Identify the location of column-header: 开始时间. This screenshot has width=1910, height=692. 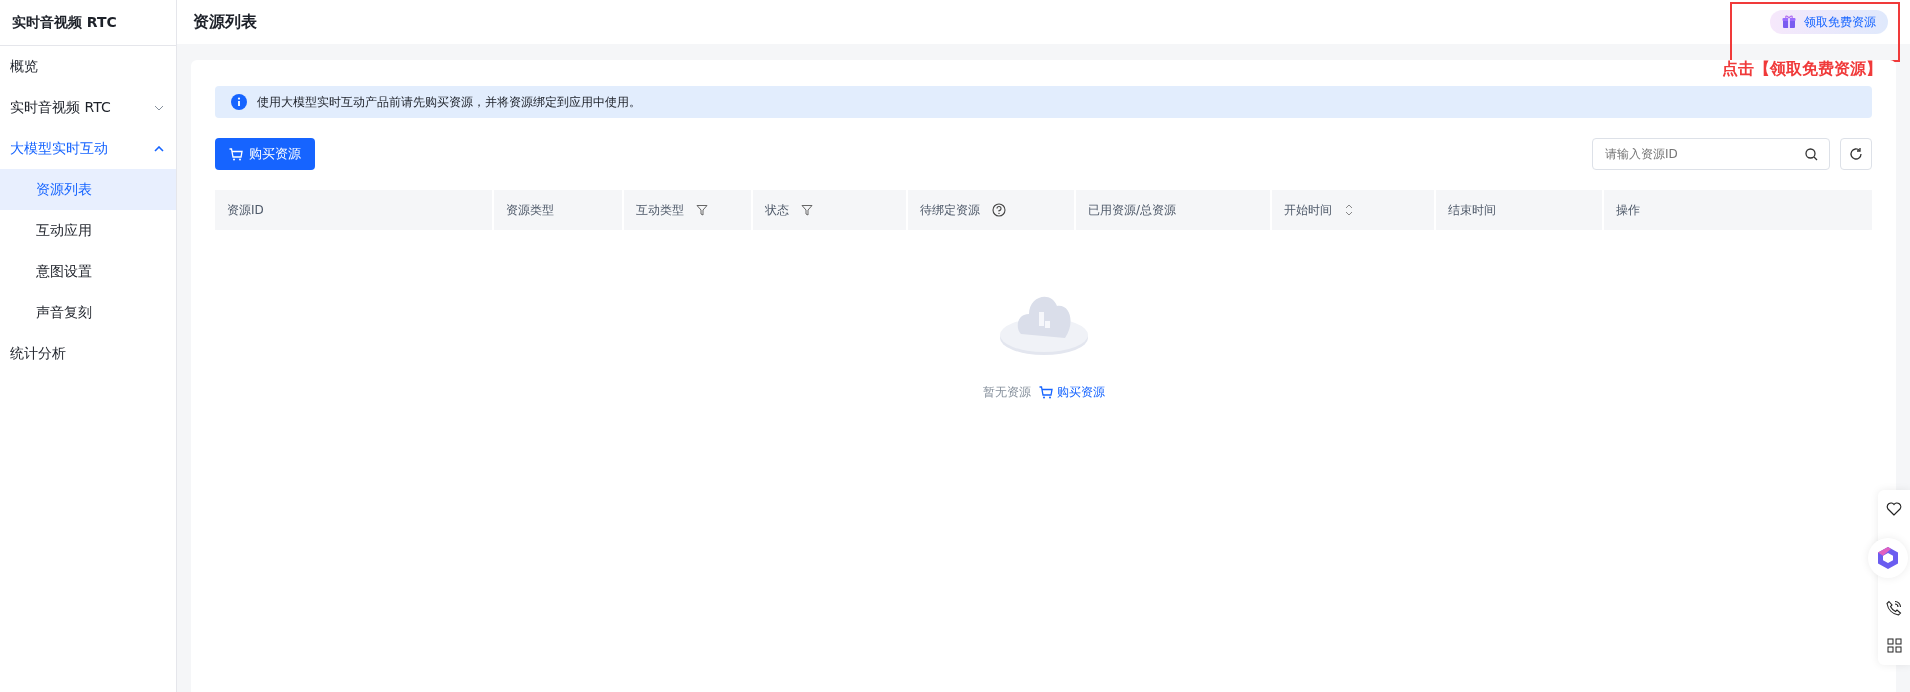
(1354, 210).